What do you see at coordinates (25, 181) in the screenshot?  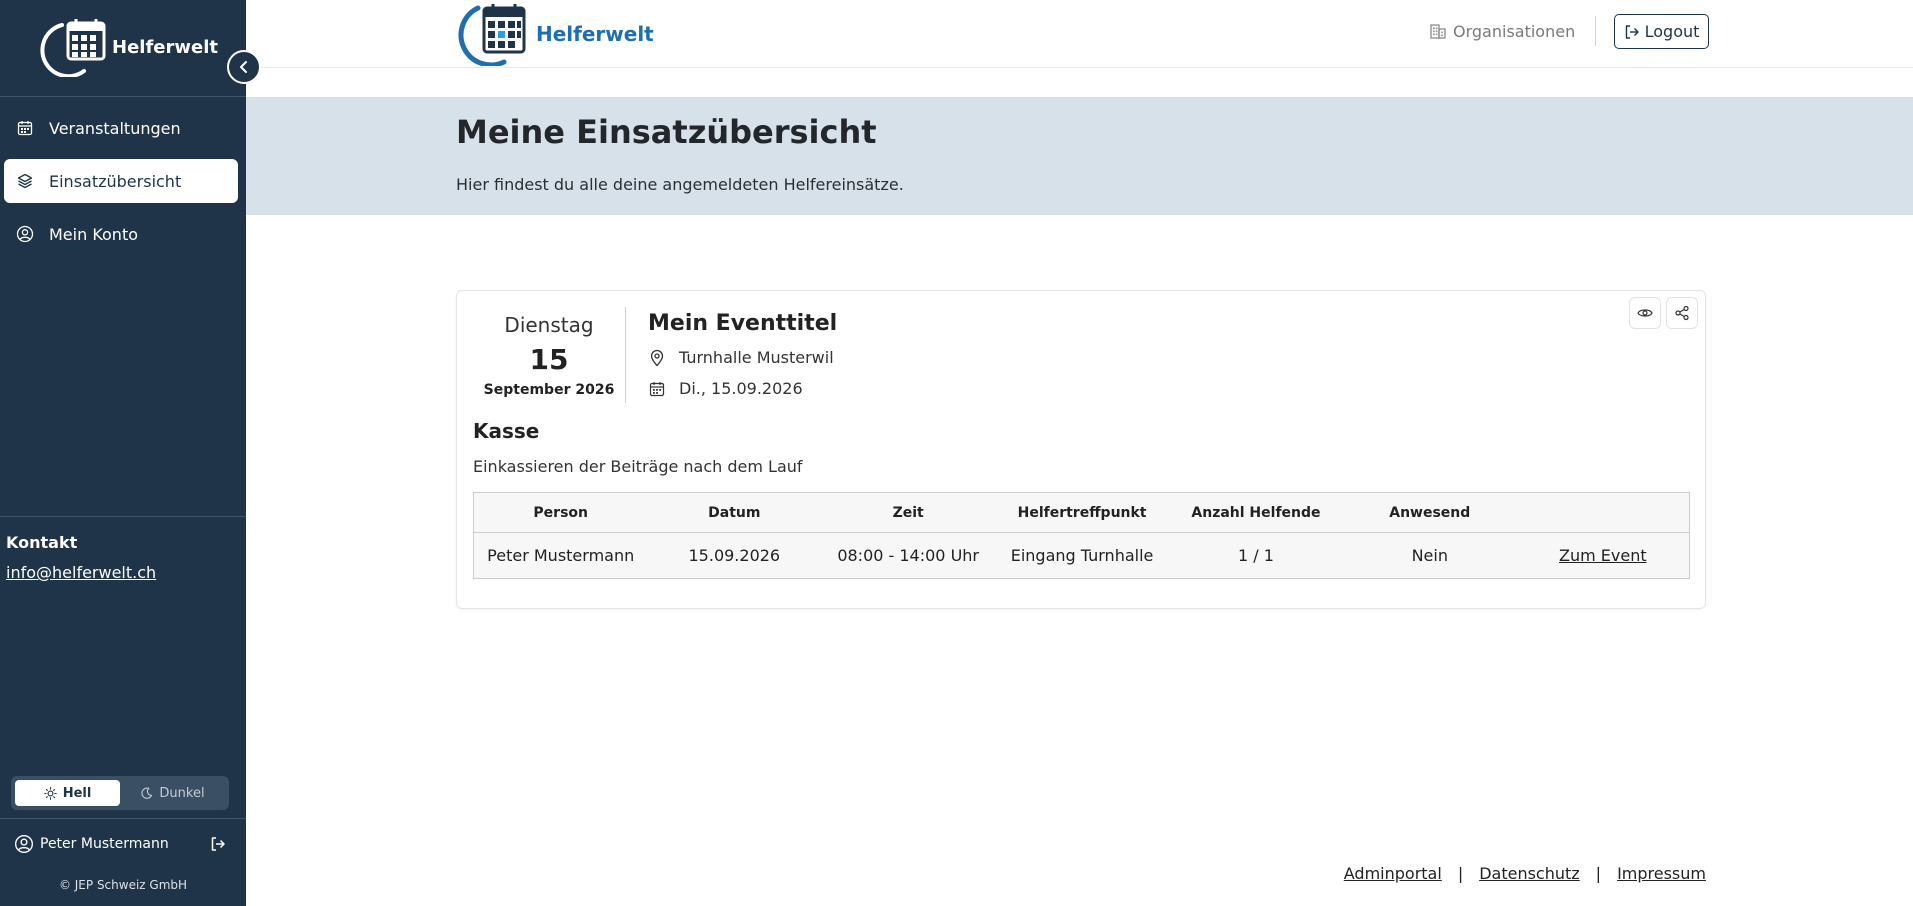 I see `layers-icon` at bounding box center [25, 181].